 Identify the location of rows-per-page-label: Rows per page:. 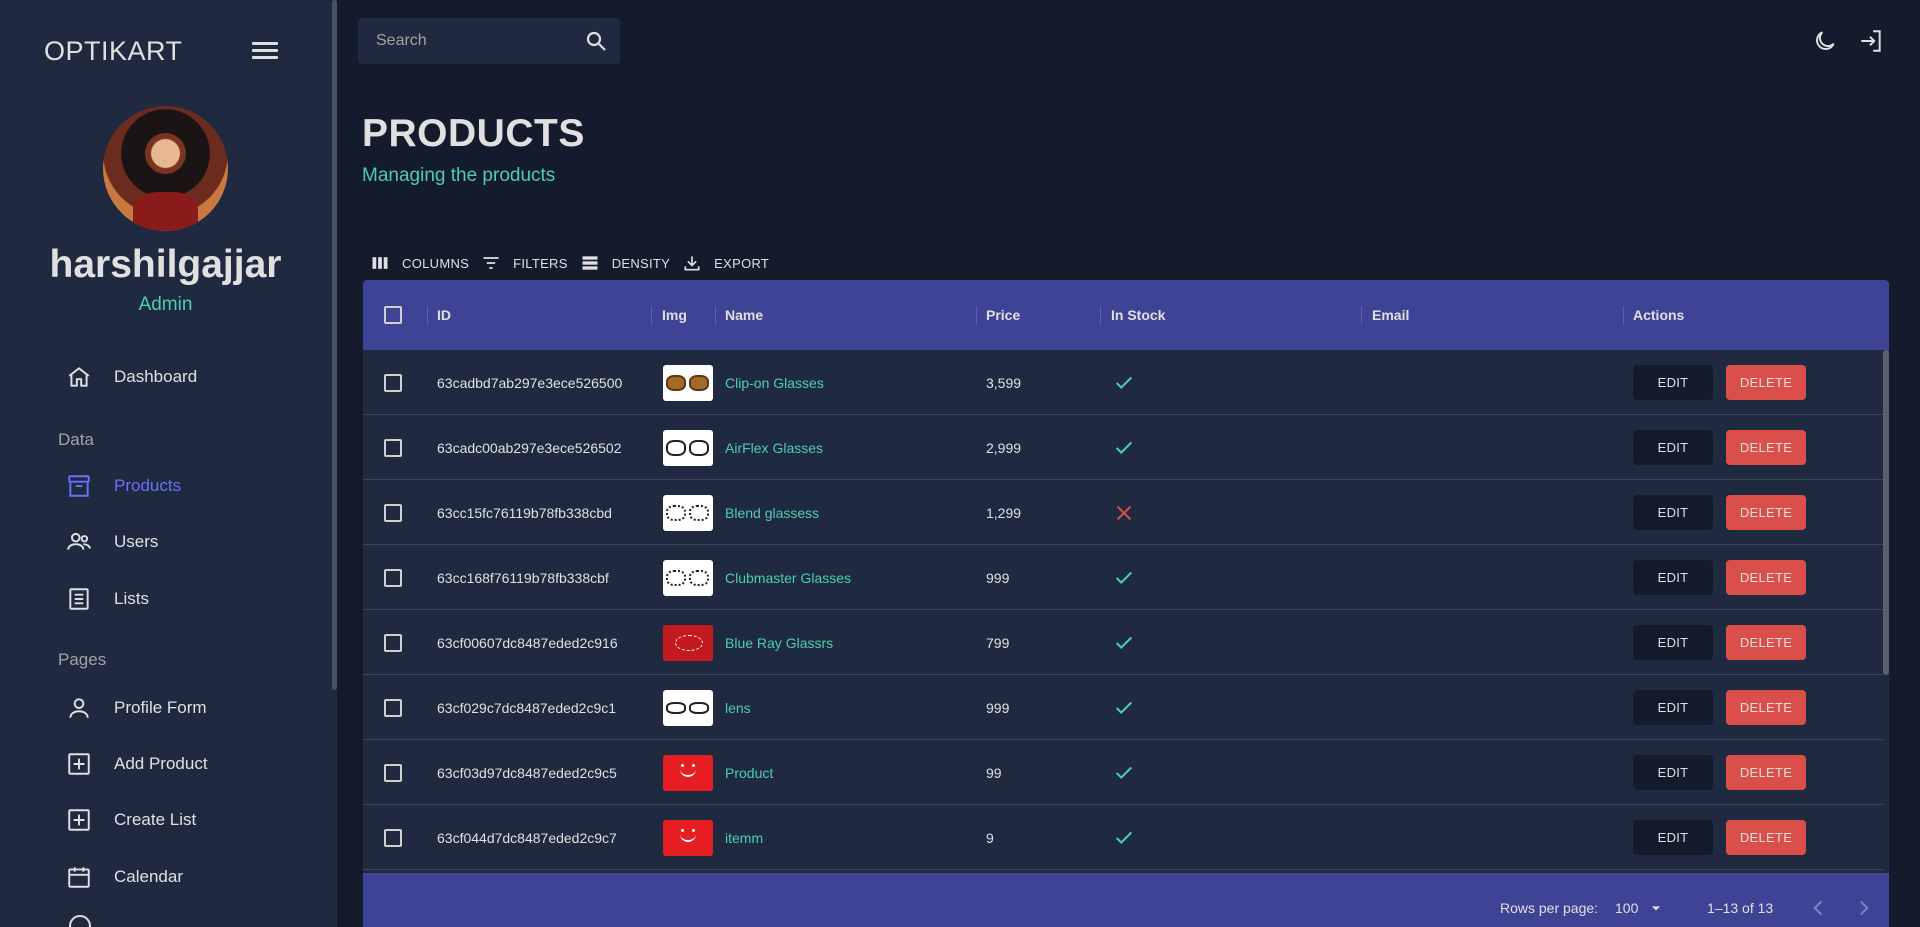
(1549, 908).